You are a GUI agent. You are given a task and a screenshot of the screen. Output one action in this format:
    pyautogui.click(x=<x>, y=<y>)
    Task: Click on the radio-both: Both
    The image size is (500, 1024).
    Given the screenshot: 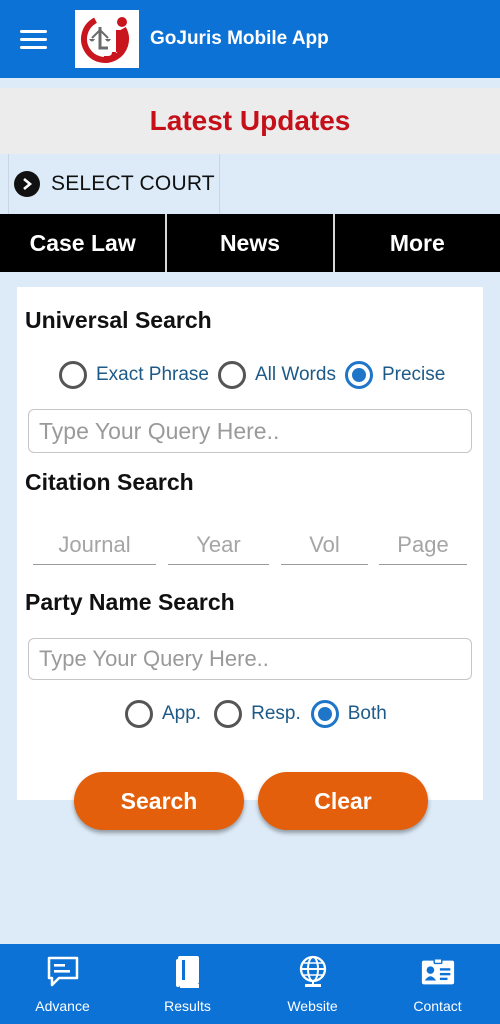 What is the action you would take?
    pyautogui.click(x=348, y=714)
    